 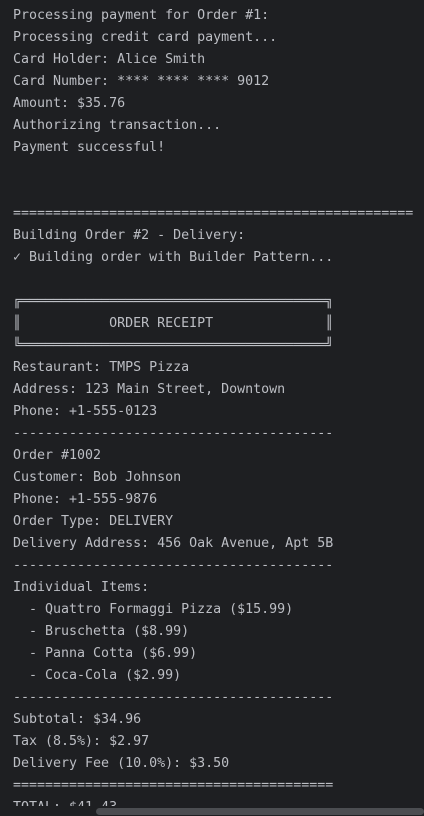 What do you see at coordinates (81, 587) in the screenshot?
I see `console-line: Individual Items:` at bounding box center [81, 587].